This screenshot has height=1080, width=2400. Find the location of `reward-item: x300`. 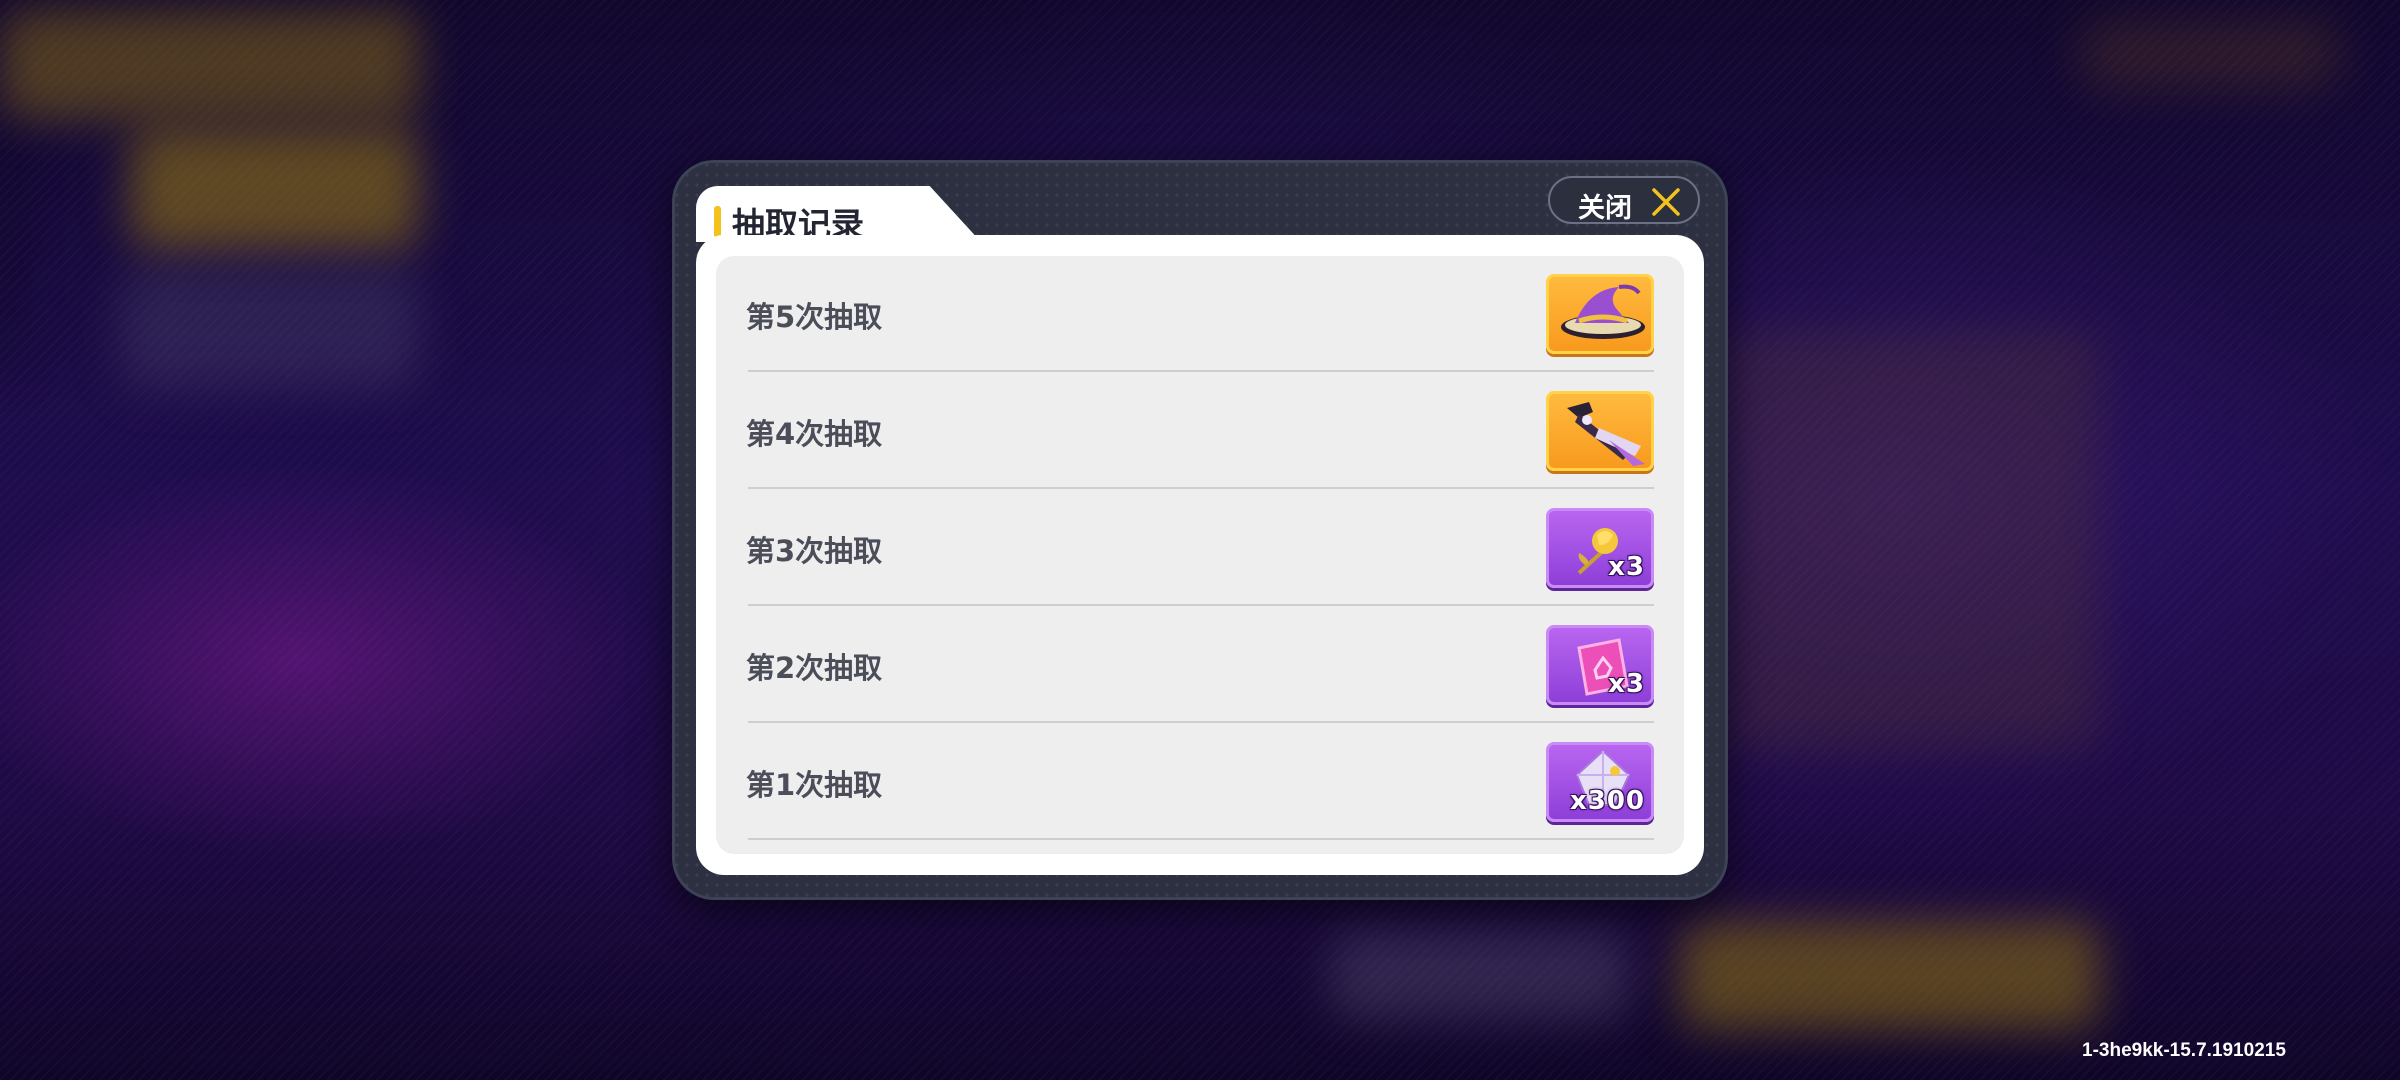

reward-item: x300 is located at coordinates (1600, 782).